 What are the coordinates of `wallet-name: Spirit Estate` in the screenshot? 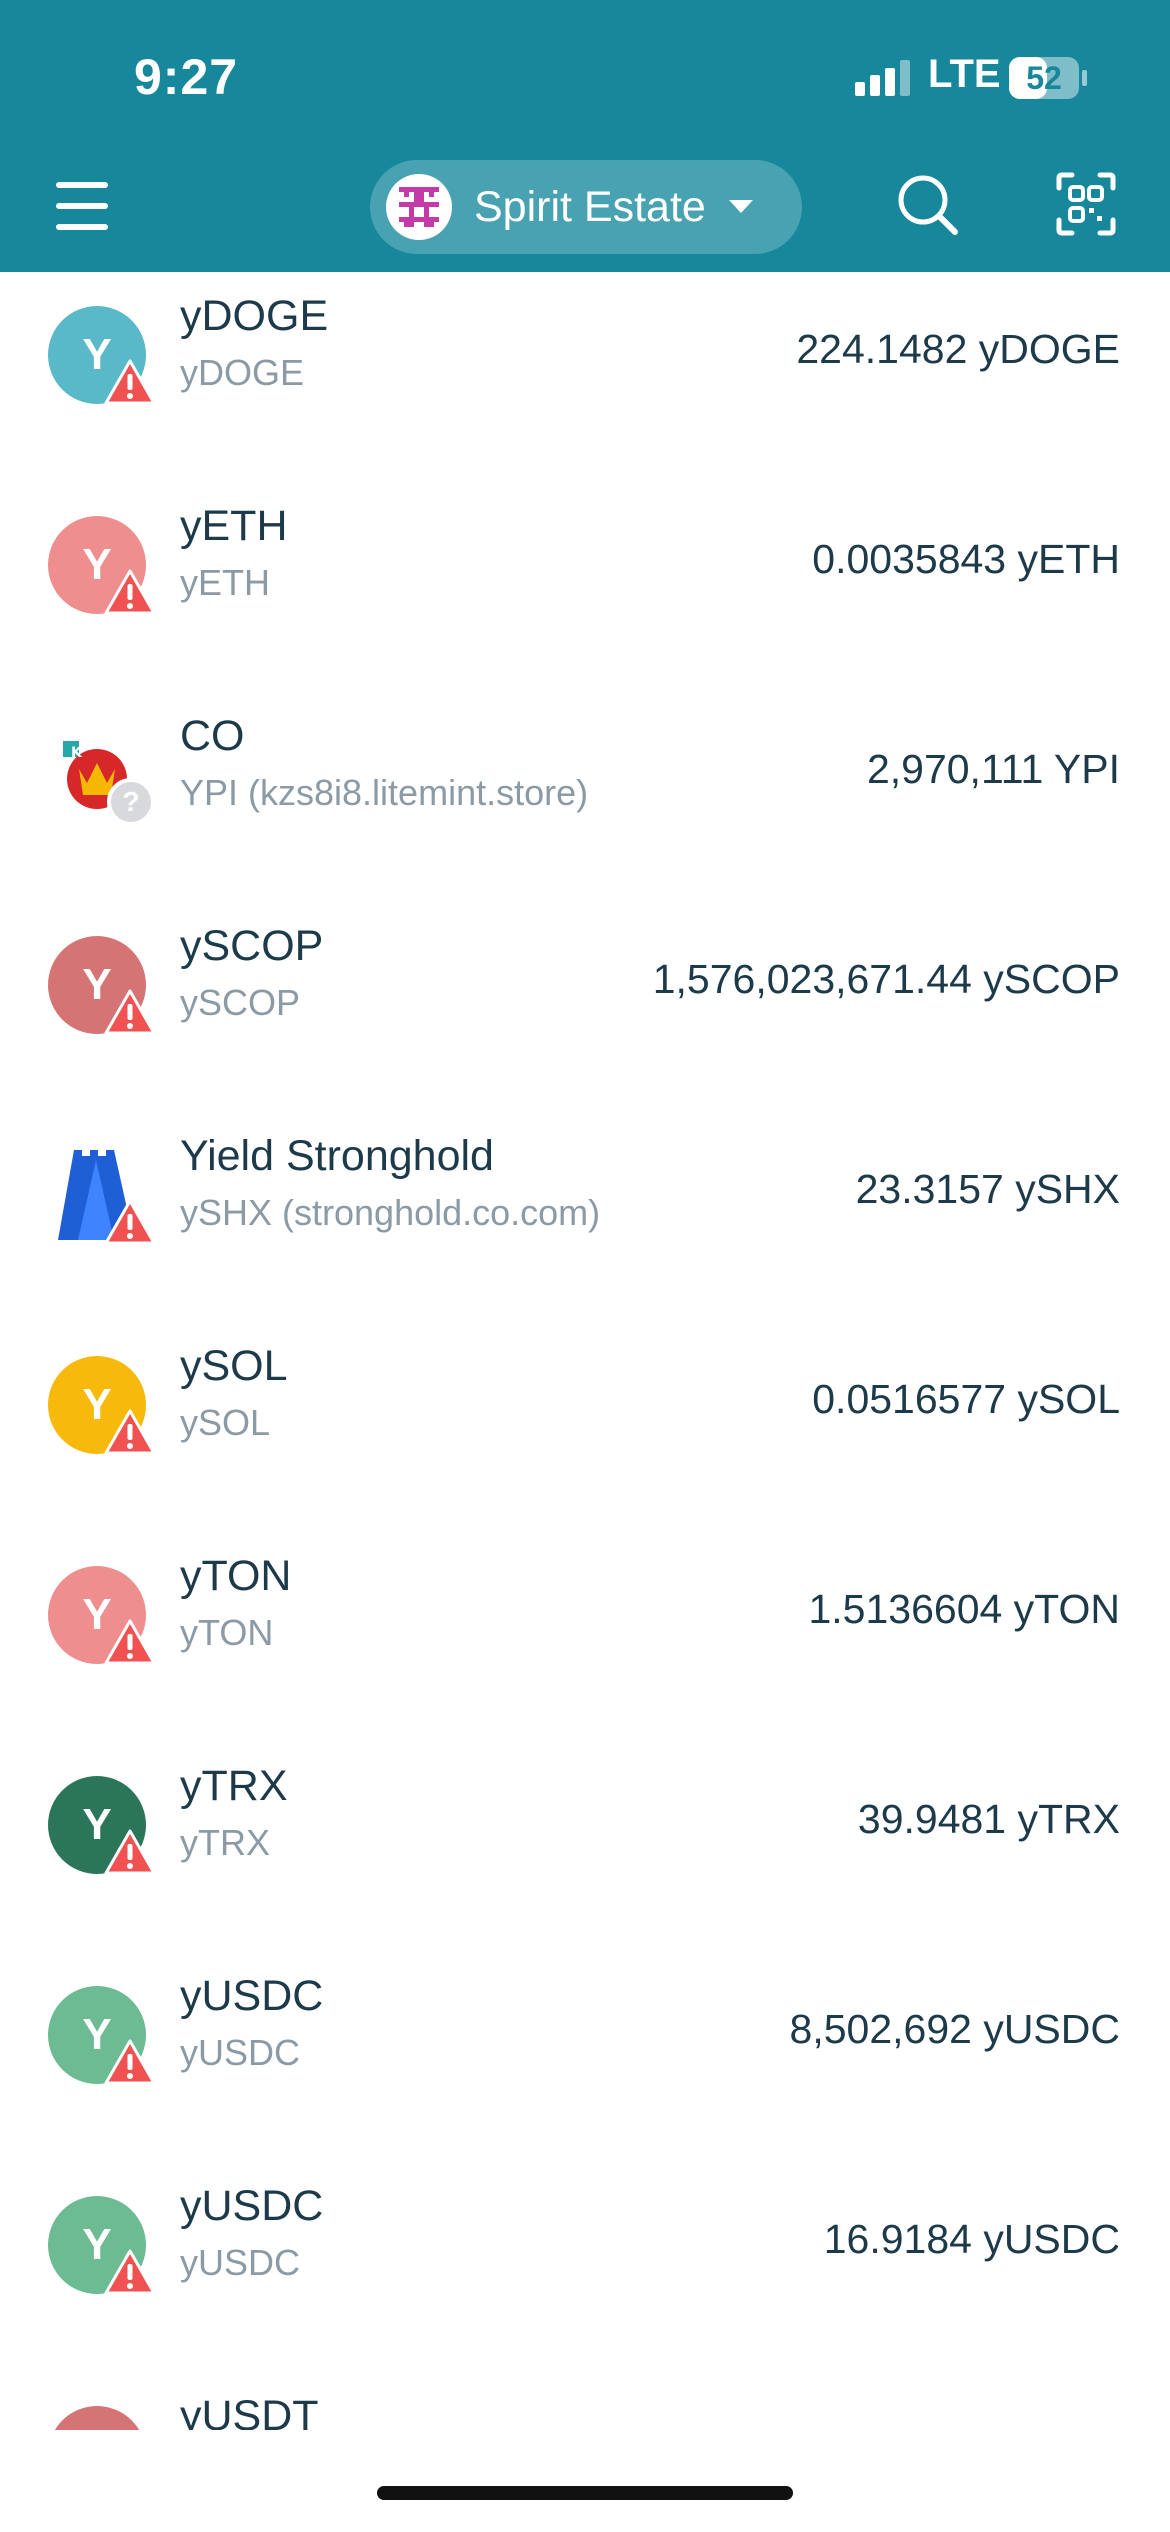 It's located at (590, 206).